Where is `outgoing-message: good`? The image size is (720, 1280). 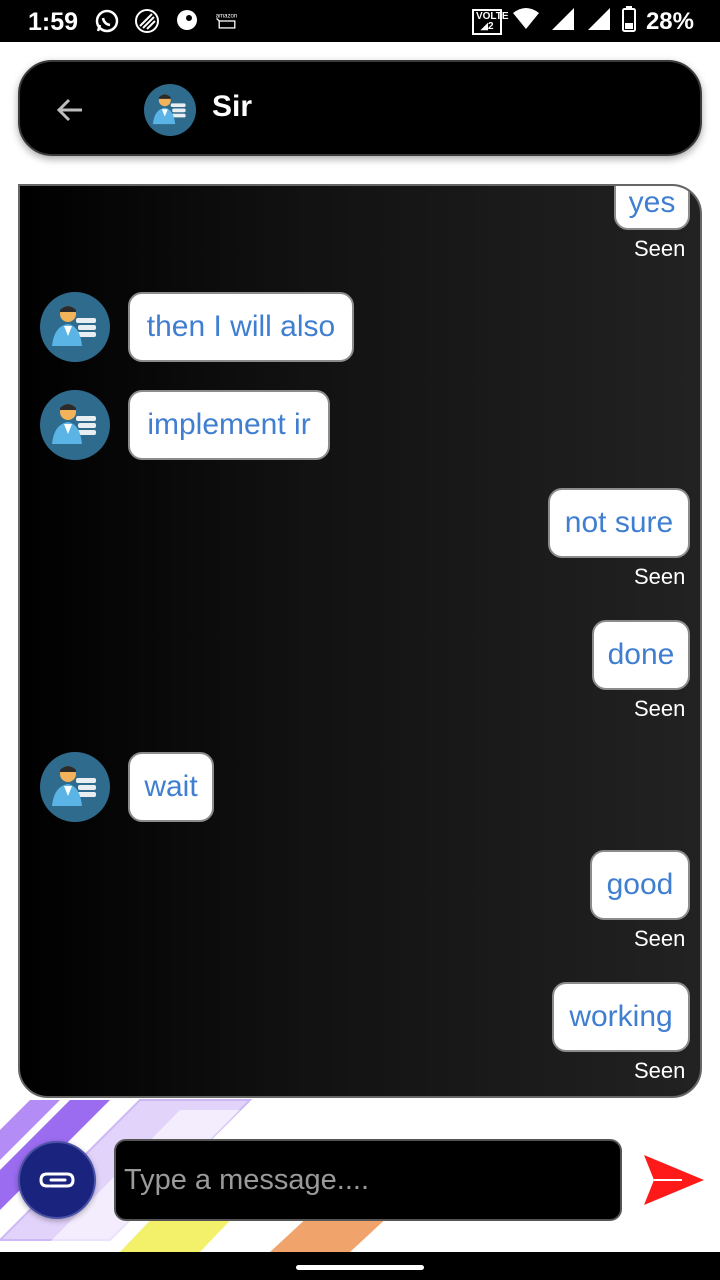 outgoing-message: good is located at coordinates (640, 885).